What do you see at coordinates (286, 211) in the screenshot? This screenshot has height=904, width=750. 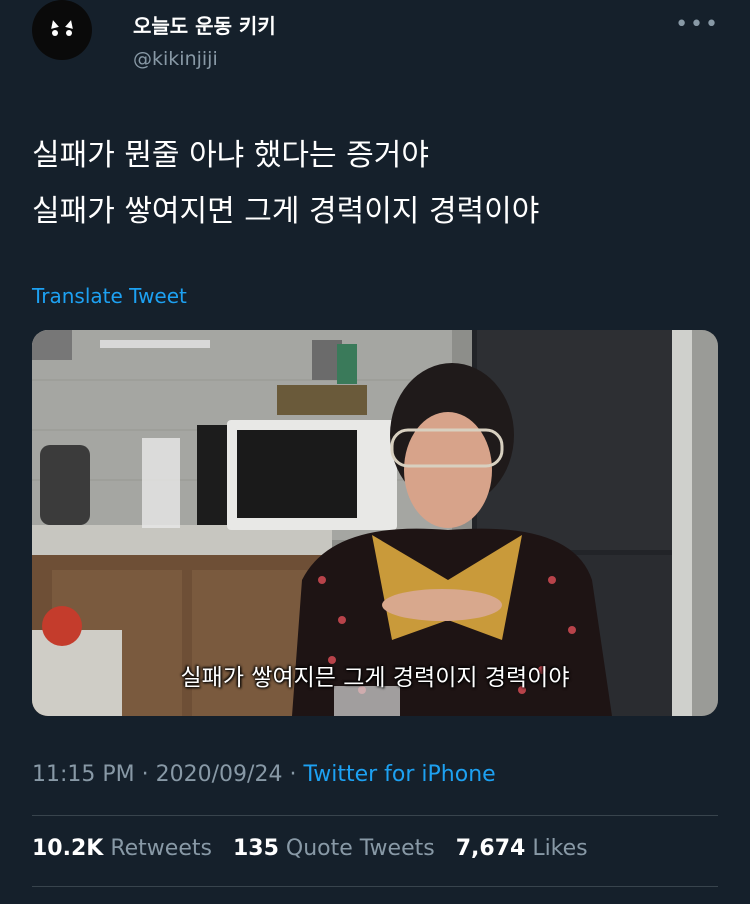 I see `tweet-line-2: 실패가 쌓여지면 그게 경력이지 경력이야` at bounding box center [286, 211].